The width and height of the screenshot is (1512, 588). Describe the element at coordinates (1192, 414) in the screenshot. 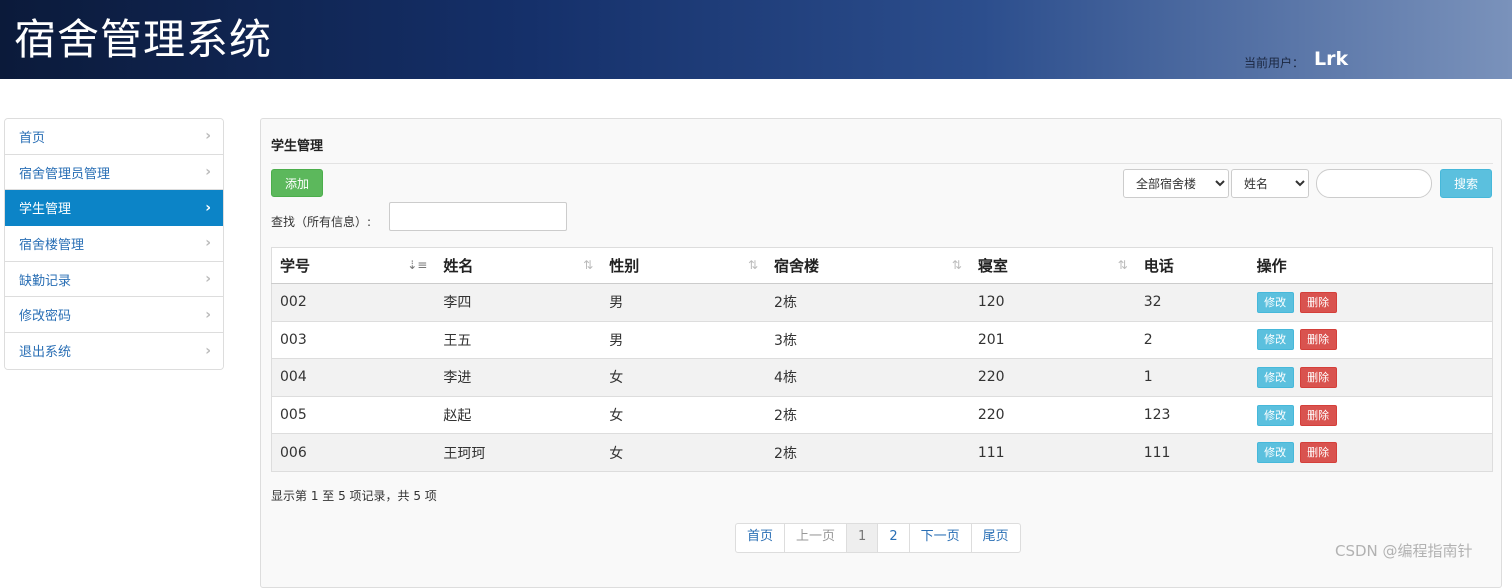

I see `cell-phone: 123` at that location.